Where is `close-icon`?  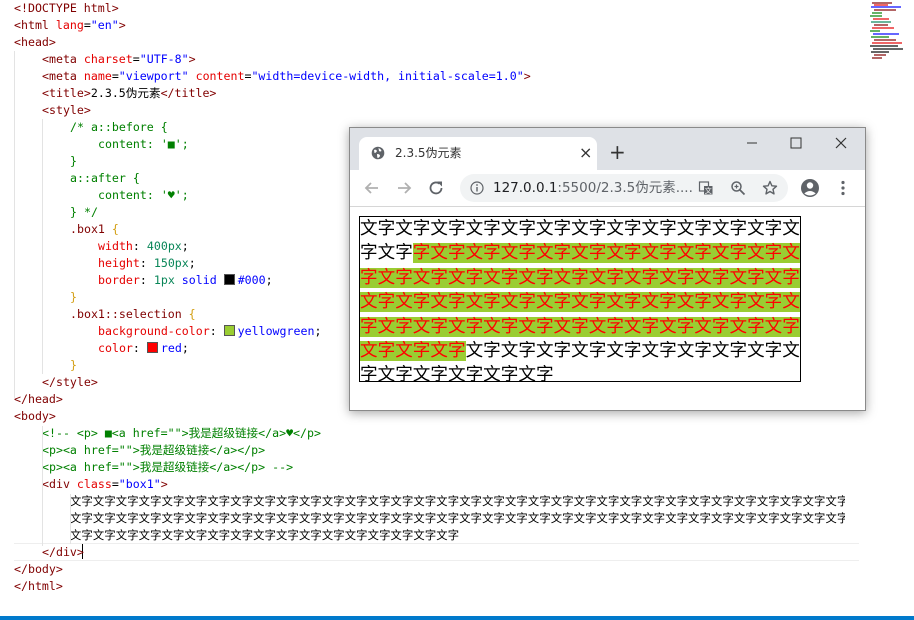
close-icon is located at coordinates (841, 143).